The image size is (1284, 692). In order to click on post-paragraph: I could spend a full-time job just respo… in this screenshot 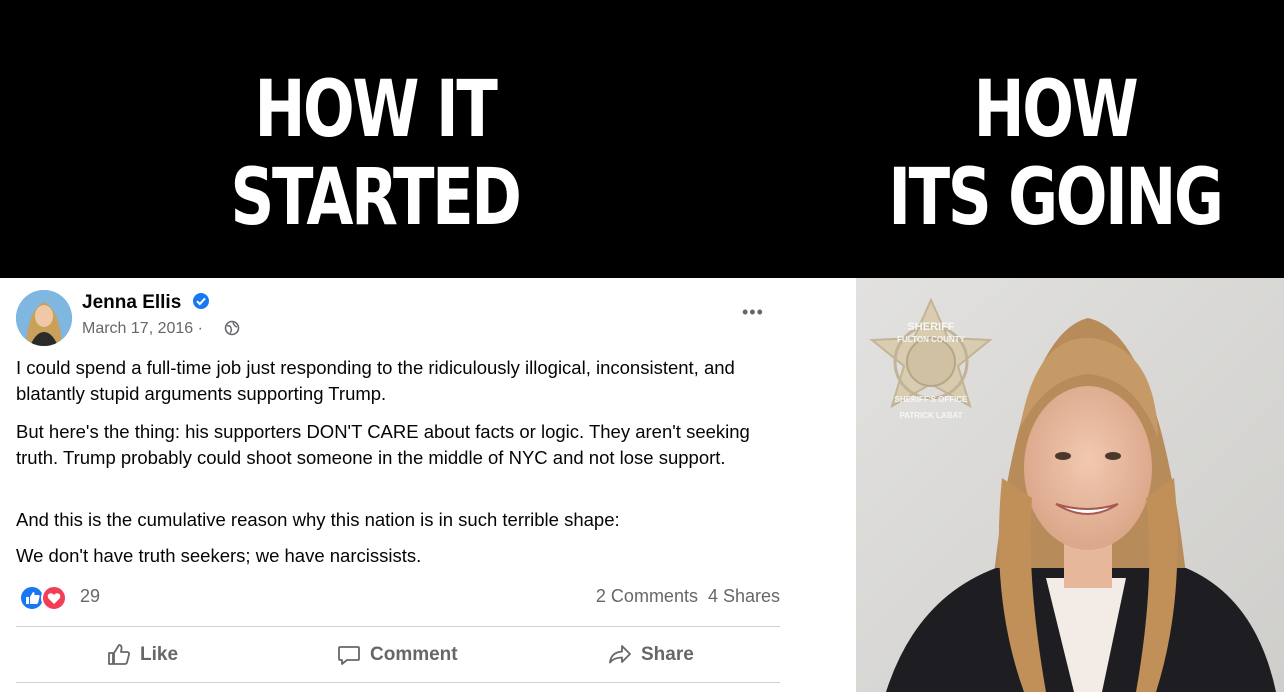, I will do `click(375, 380)`.